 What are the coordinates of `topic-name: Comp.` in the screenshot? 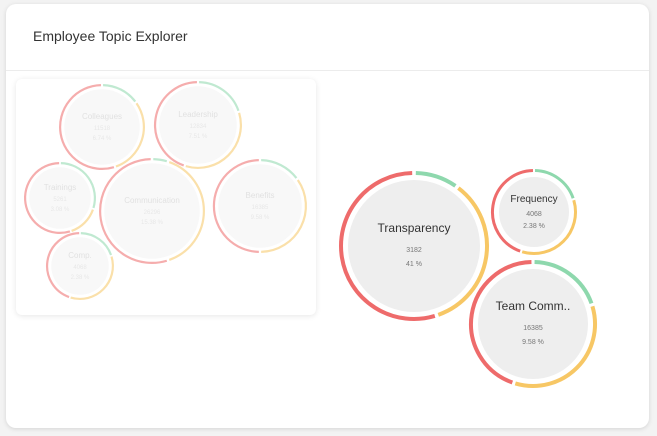 It's located at (80, 255).